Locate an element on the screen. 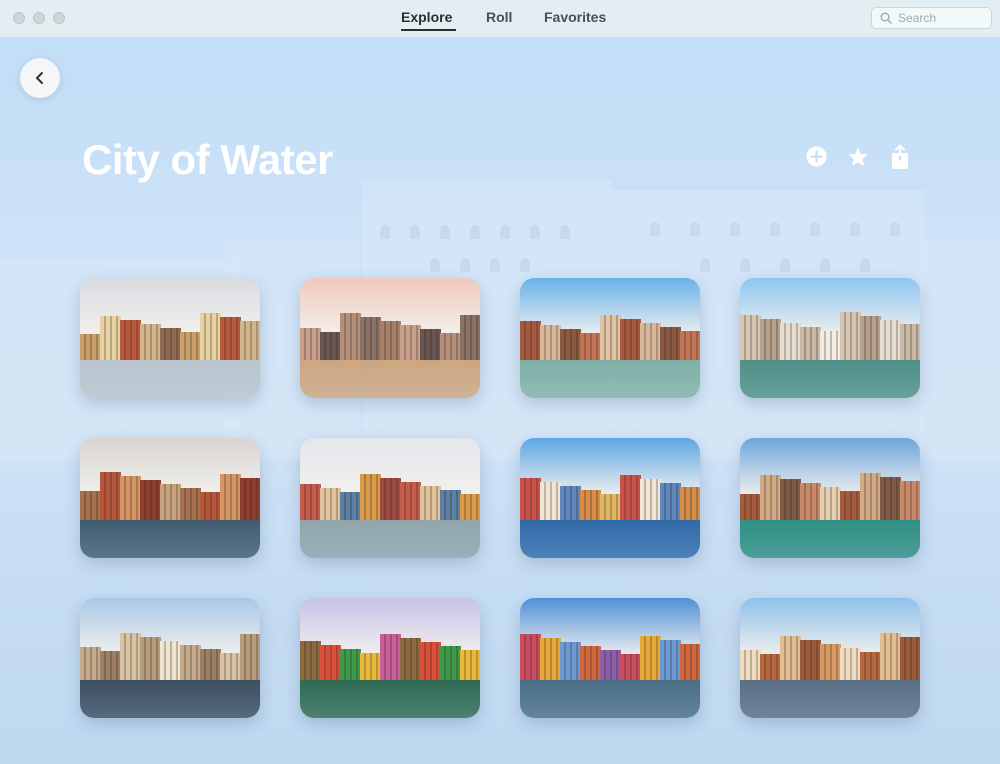 This screenshot has height=764, width=1000. photo-card-reflection-canal is located at coordinates (170, 658).